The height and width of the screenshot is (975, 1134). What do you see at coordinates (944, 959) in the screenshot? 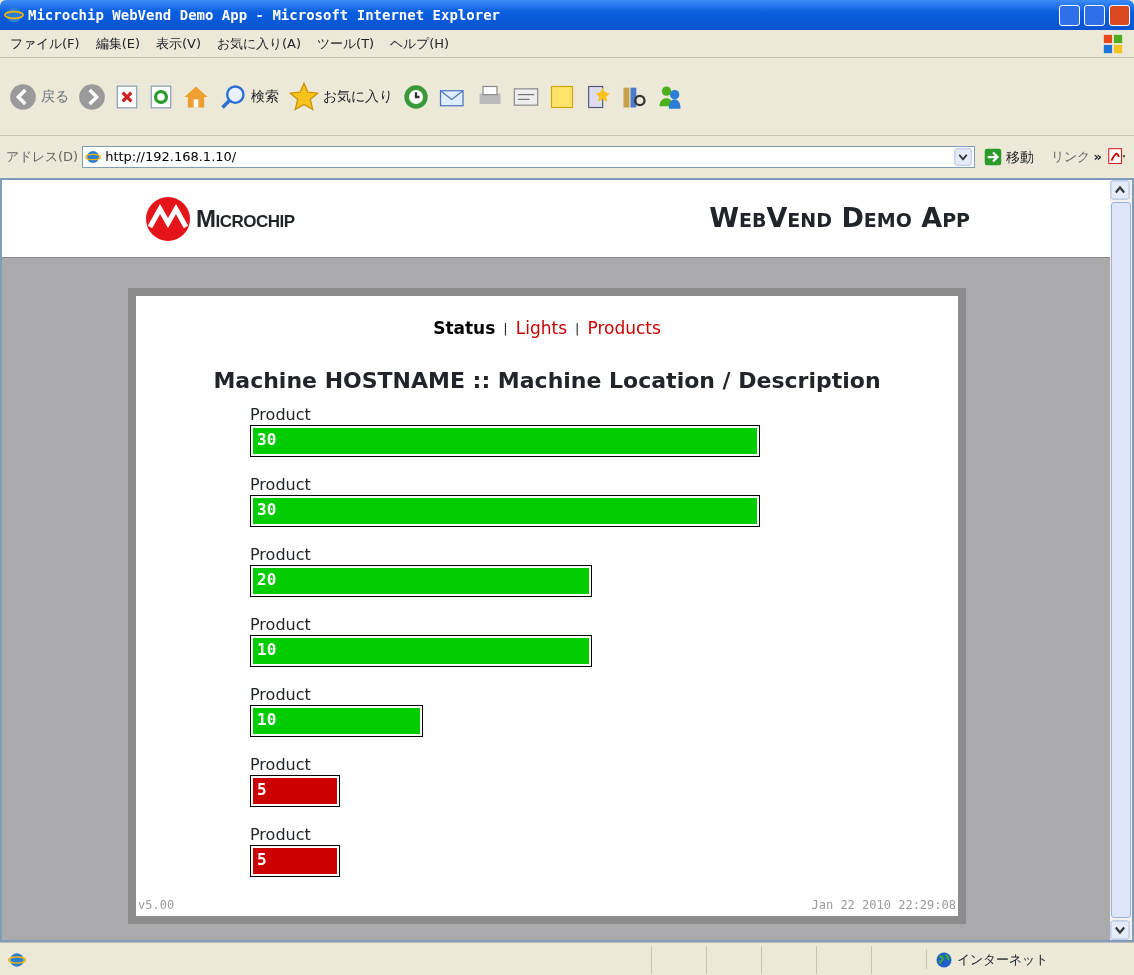
I see `globe-icon` at bounding box center [944, 959].